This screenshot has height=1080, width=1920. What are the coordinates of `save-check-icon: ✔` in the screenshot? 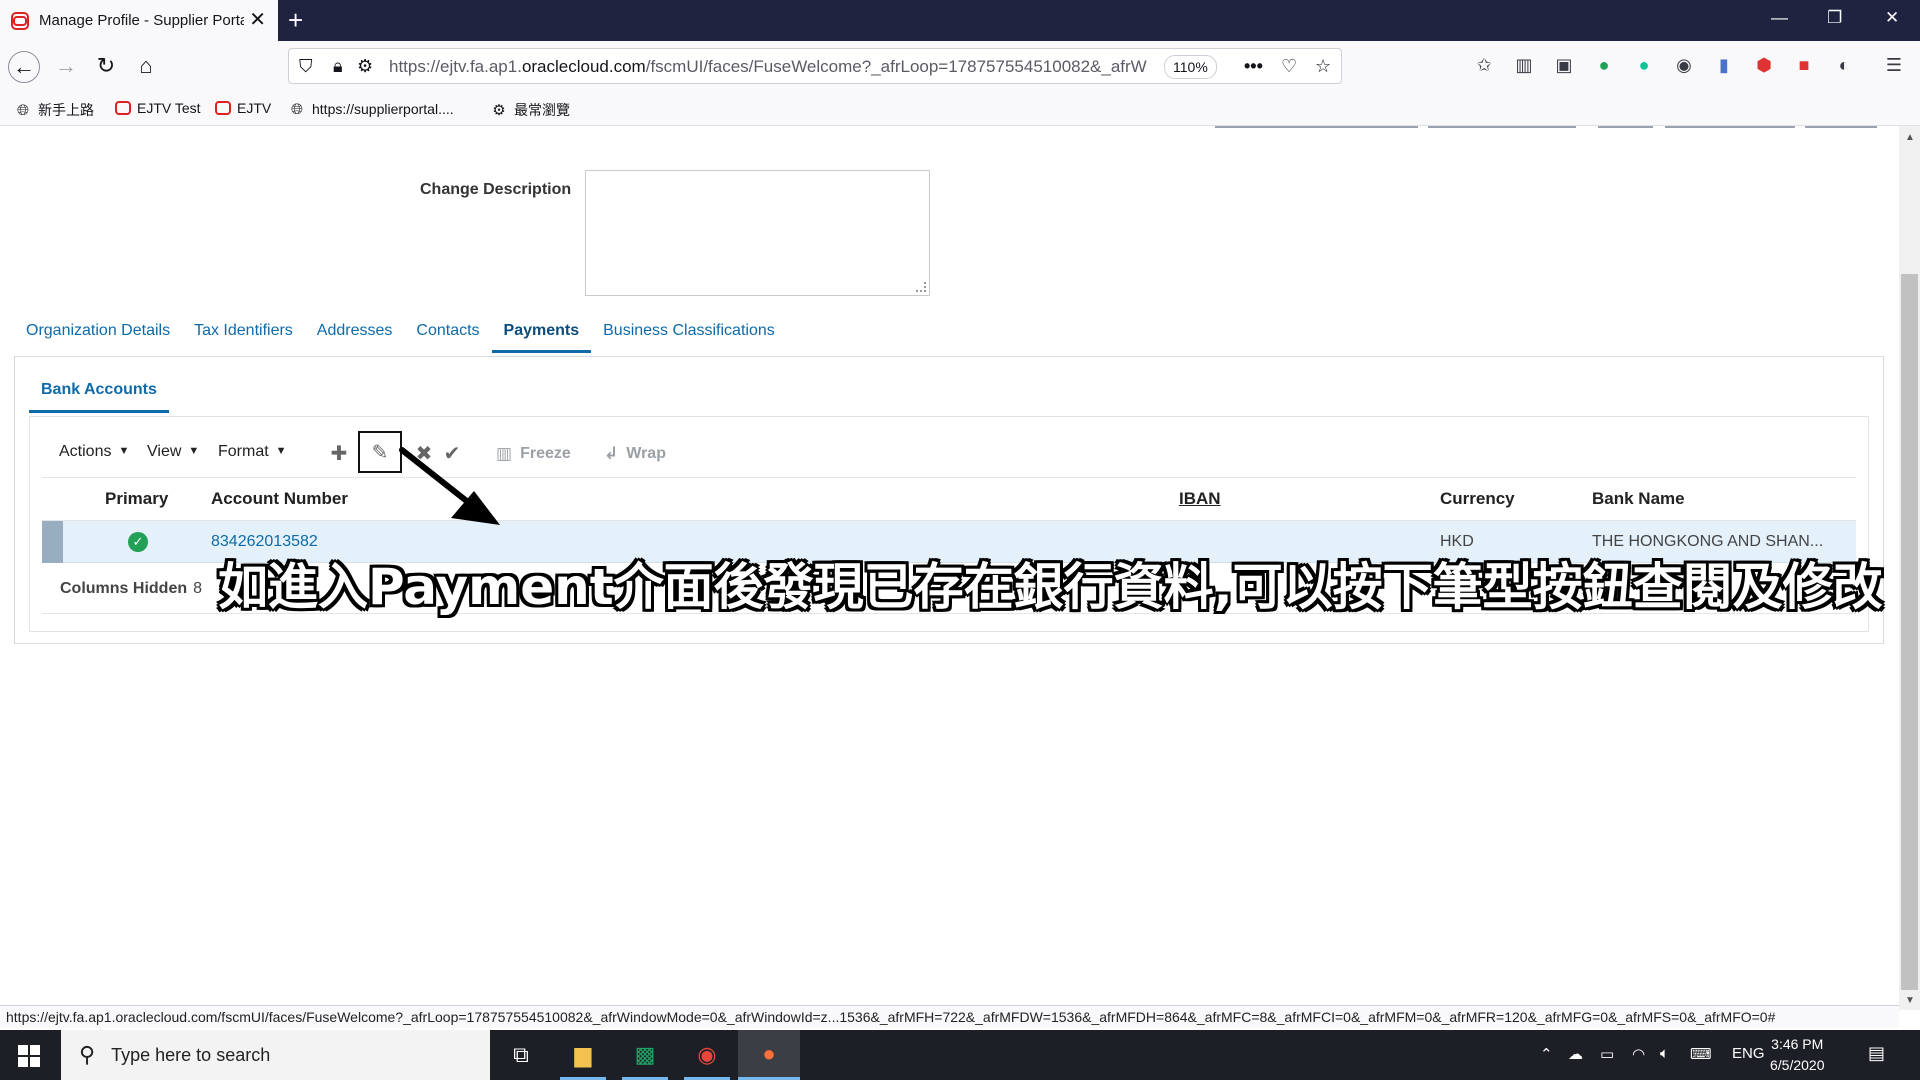 It's located at (452, 453).